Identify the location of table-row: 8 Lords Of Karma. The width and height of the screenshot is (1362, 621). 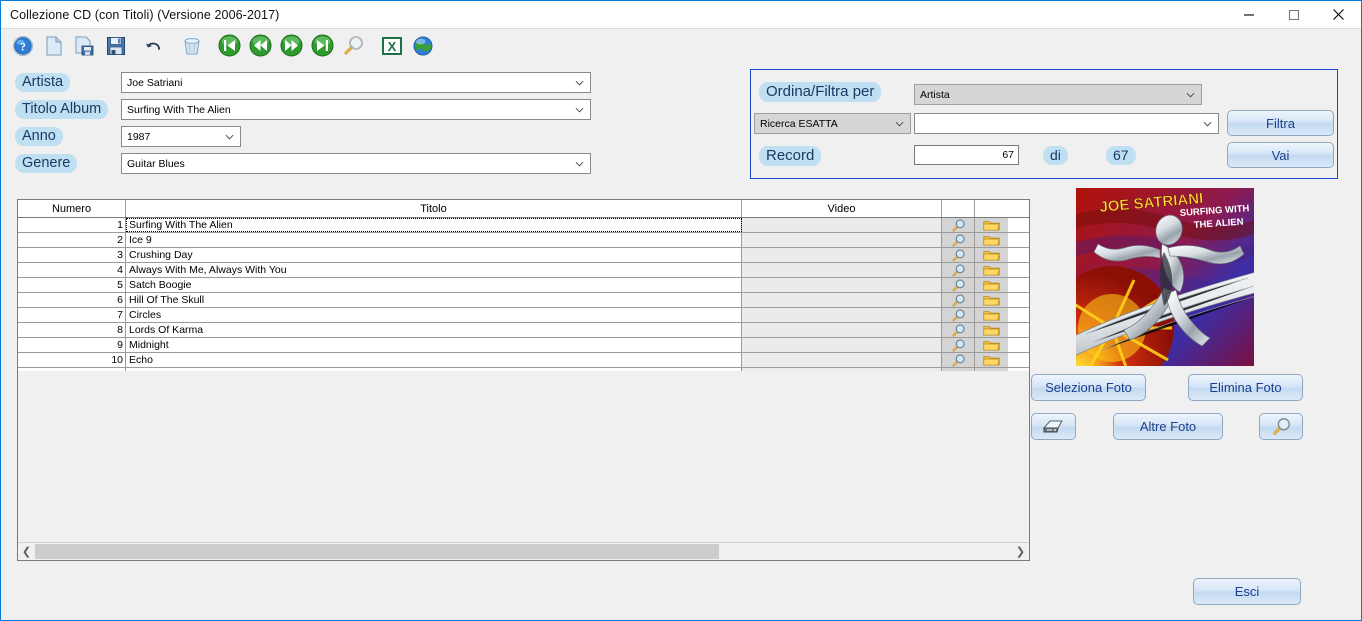
(523, 330).